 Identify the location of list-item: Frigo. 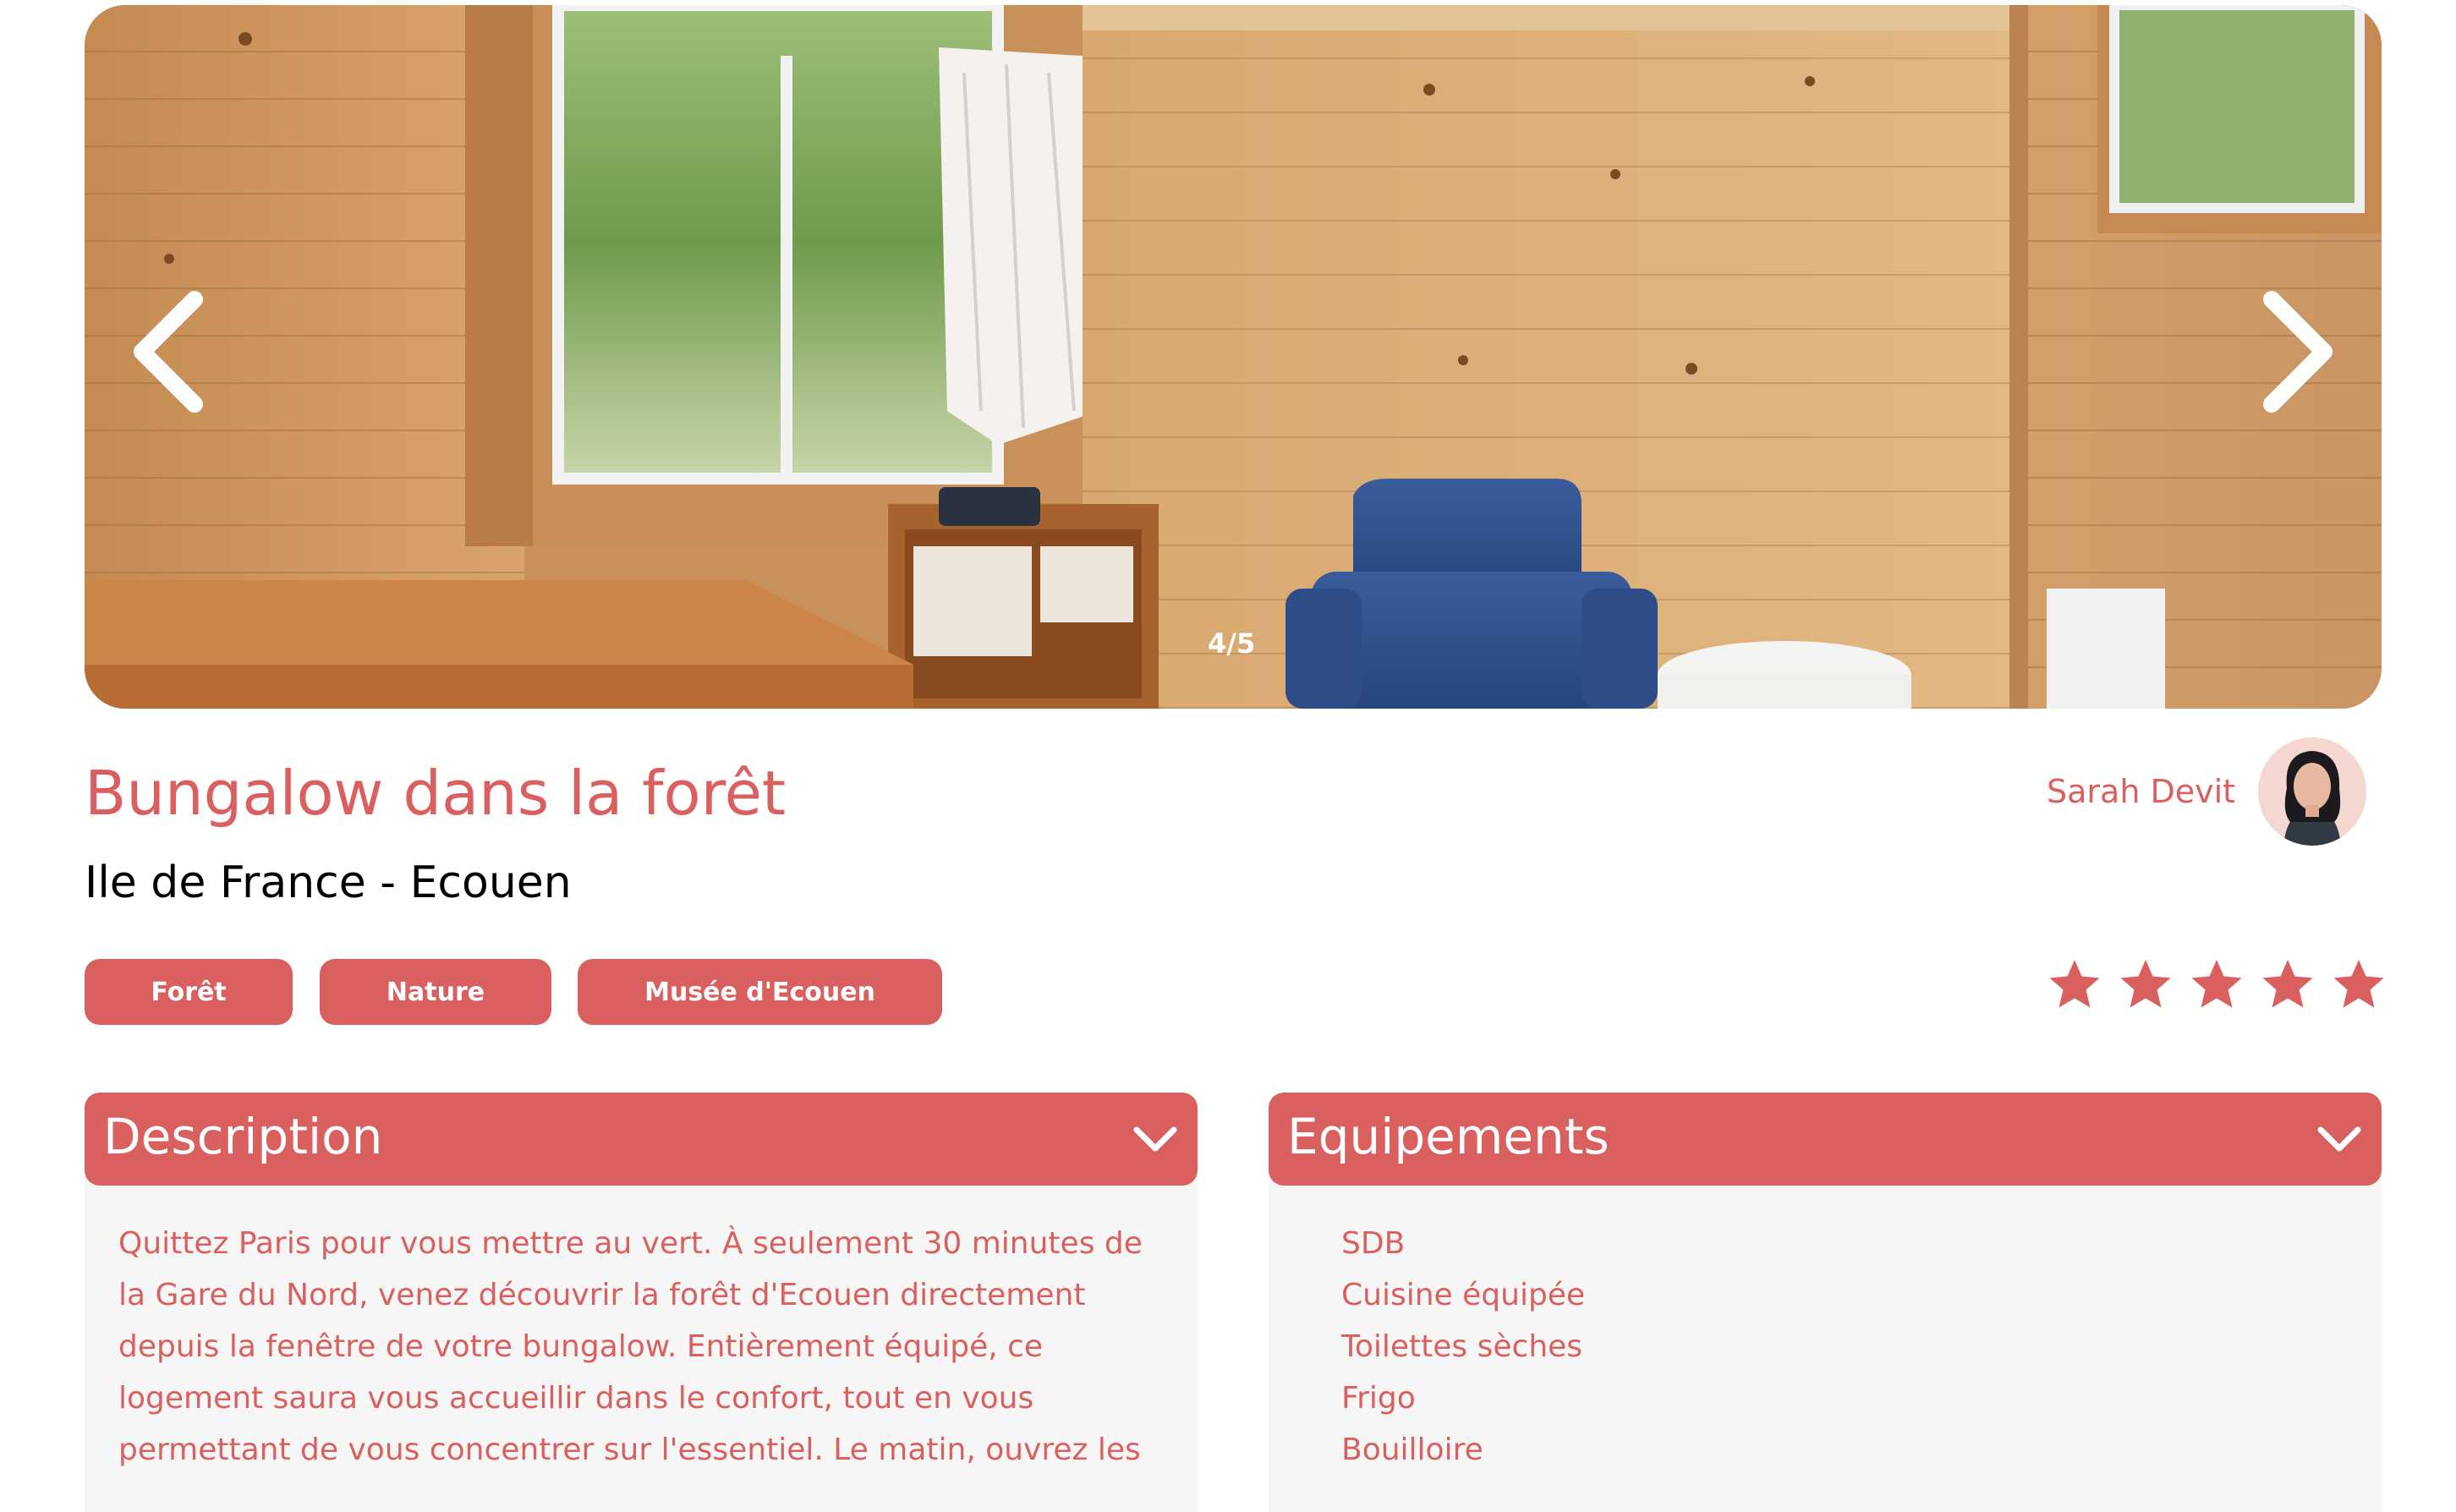
(1378, 1398).